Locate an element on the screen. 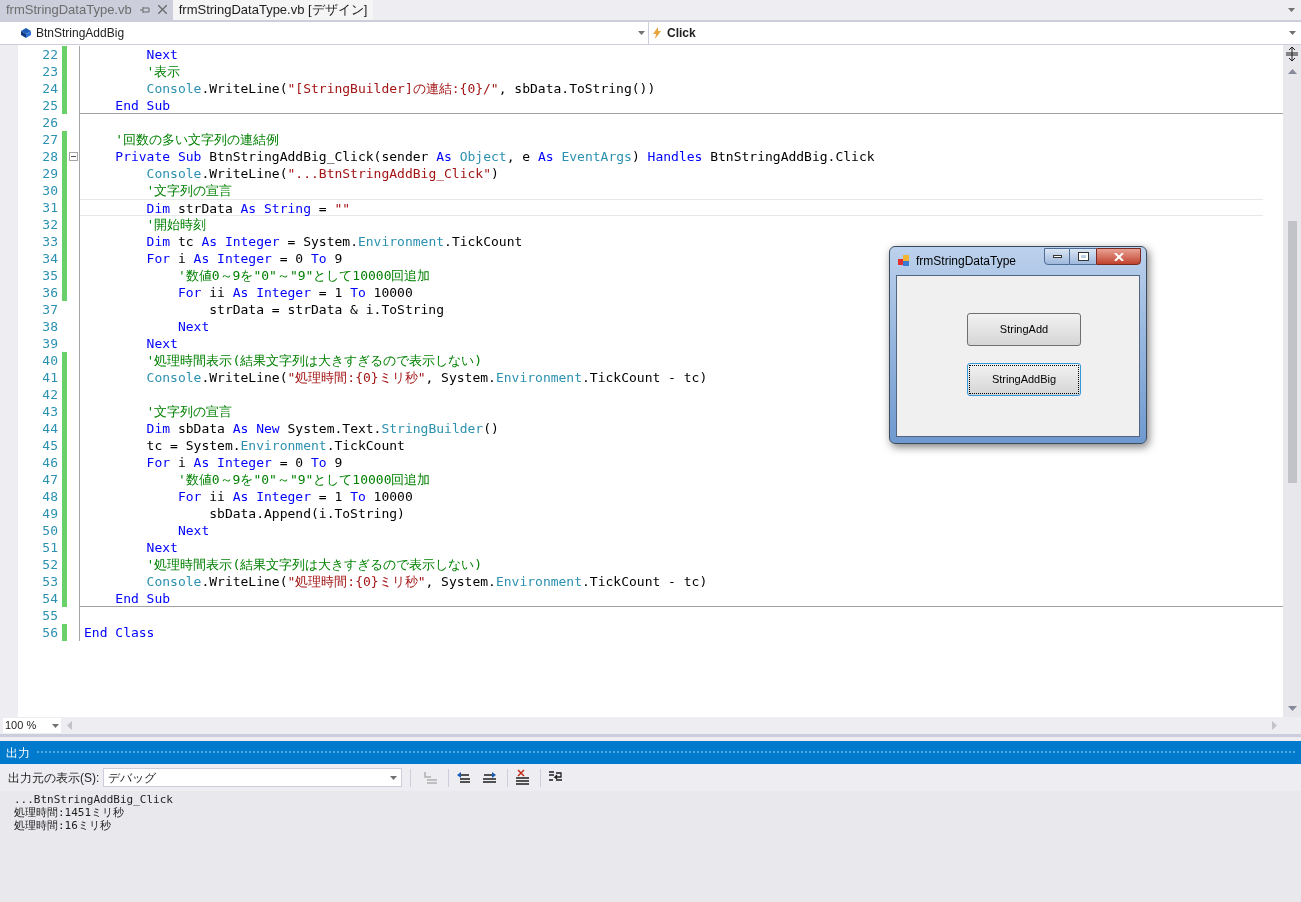  form-button: StringAdd is located at coordinates (1024, 329).